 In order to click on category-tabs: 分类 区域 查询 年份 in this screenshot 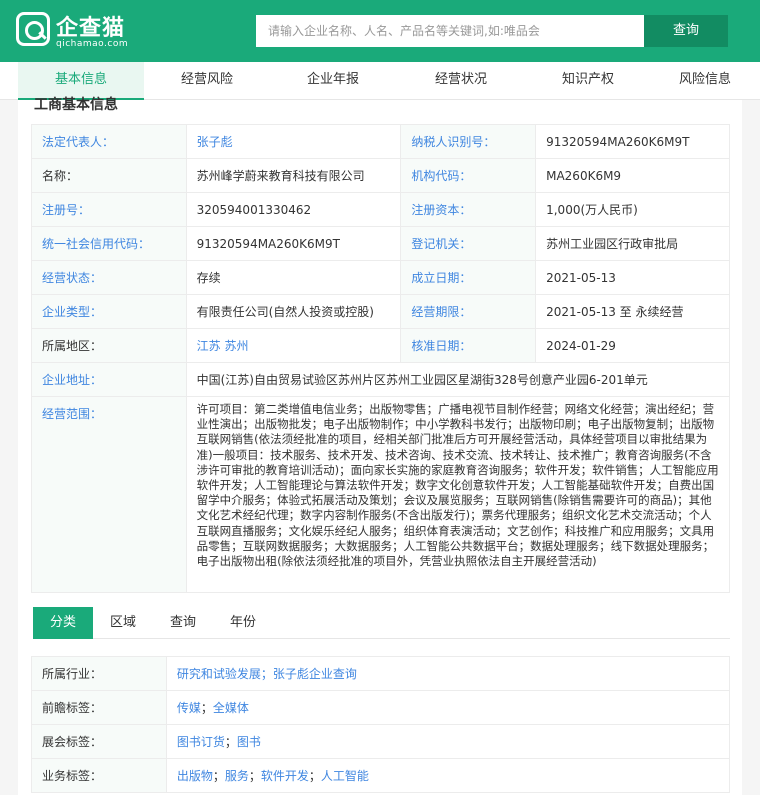, I will do `click(381, 623)`.